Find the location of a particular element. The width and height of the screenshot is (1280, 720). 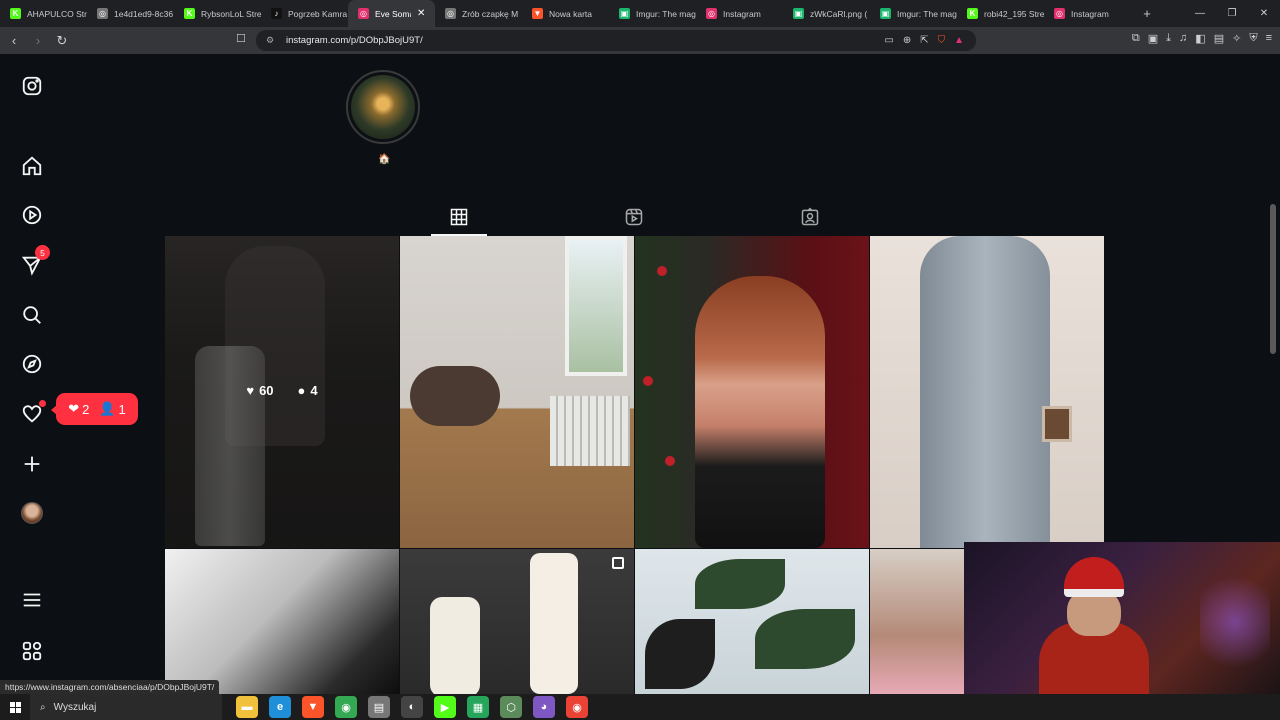

browser-tab: Krobi42_195 Stre is located at coordinates (1000, 13).